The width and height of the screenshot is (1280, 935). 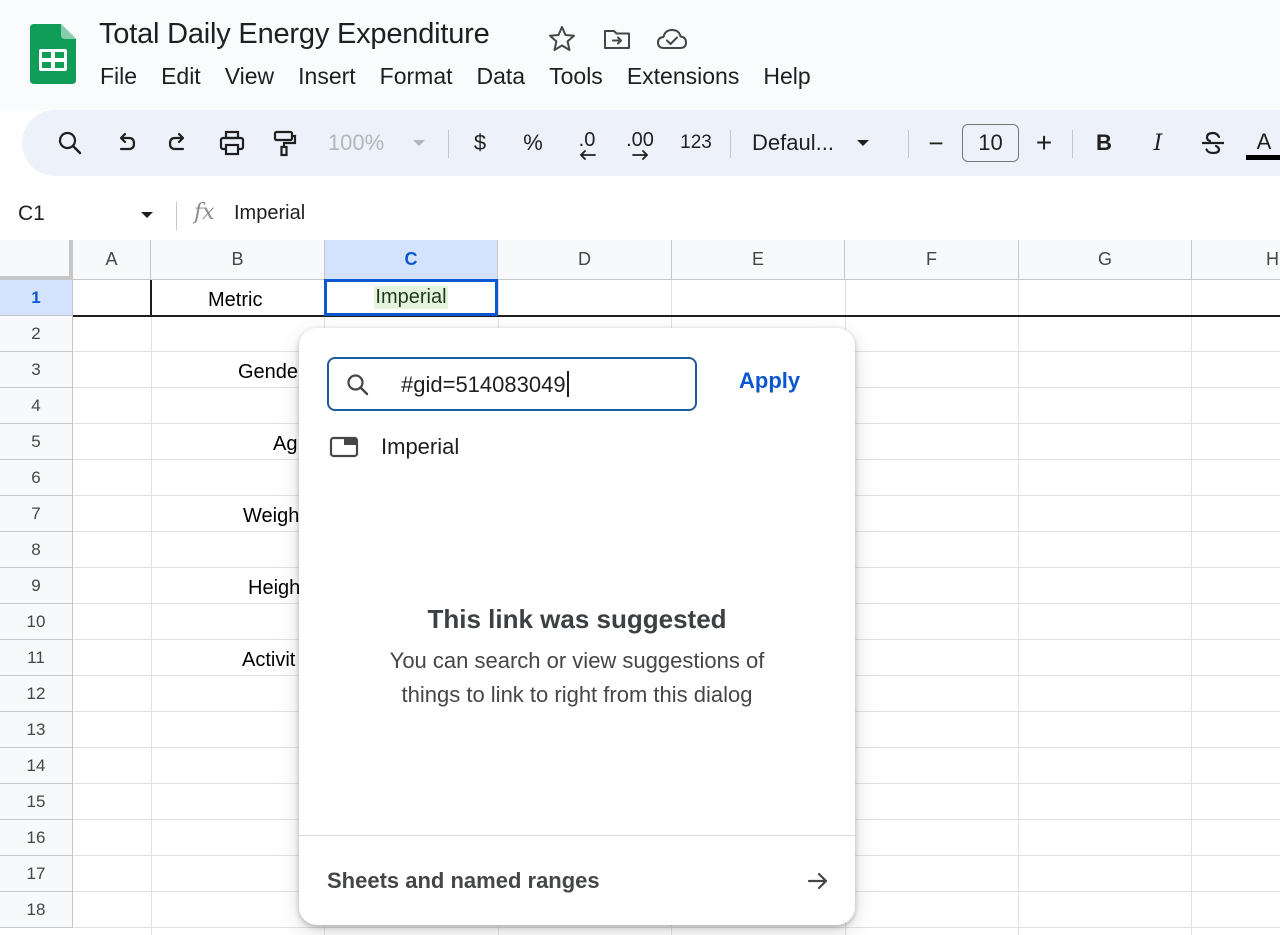 What do you see at coordinates (204, 212) in the screenshot?
I see `fx-icon: fx` at bounding box center [204, 212].